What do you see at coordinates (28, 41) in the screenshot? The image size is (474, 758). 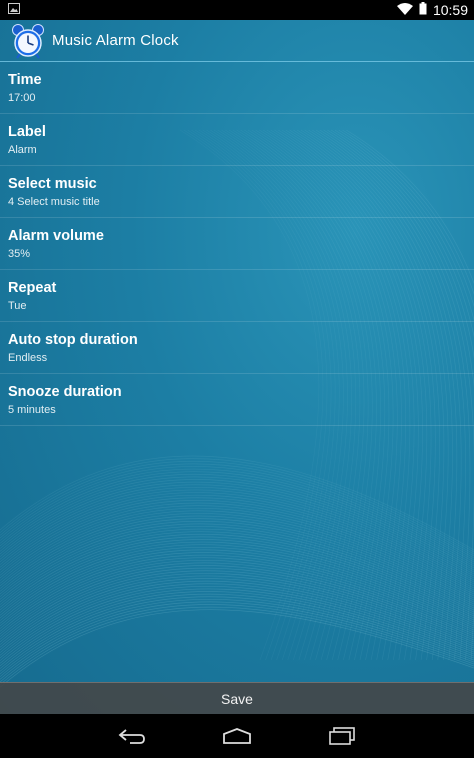 I see `alarm-clock-icon` at bounding box center [28, 41].